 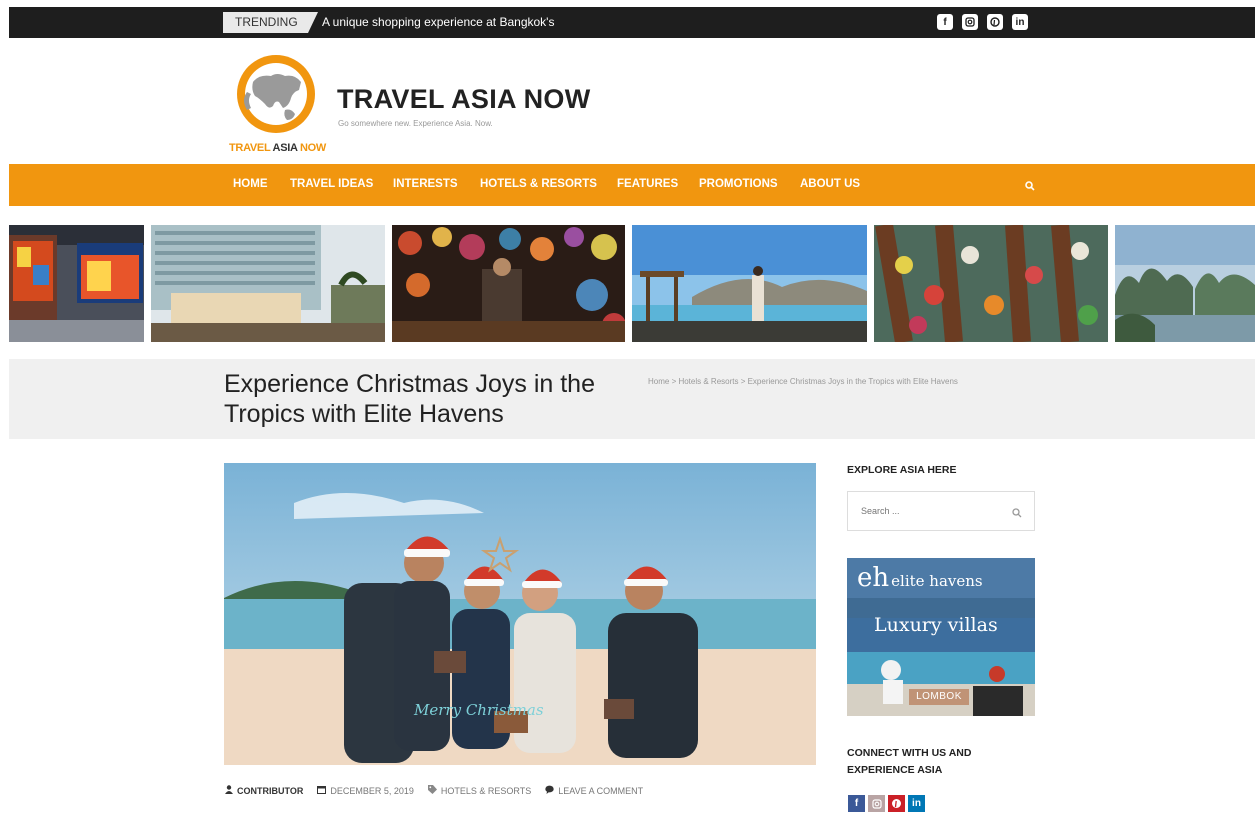 What do you see at coordinates (478, 710) in the screenshot?
I see `featured-image-caption: Merry Christmas` at bounding box center [478, 710].